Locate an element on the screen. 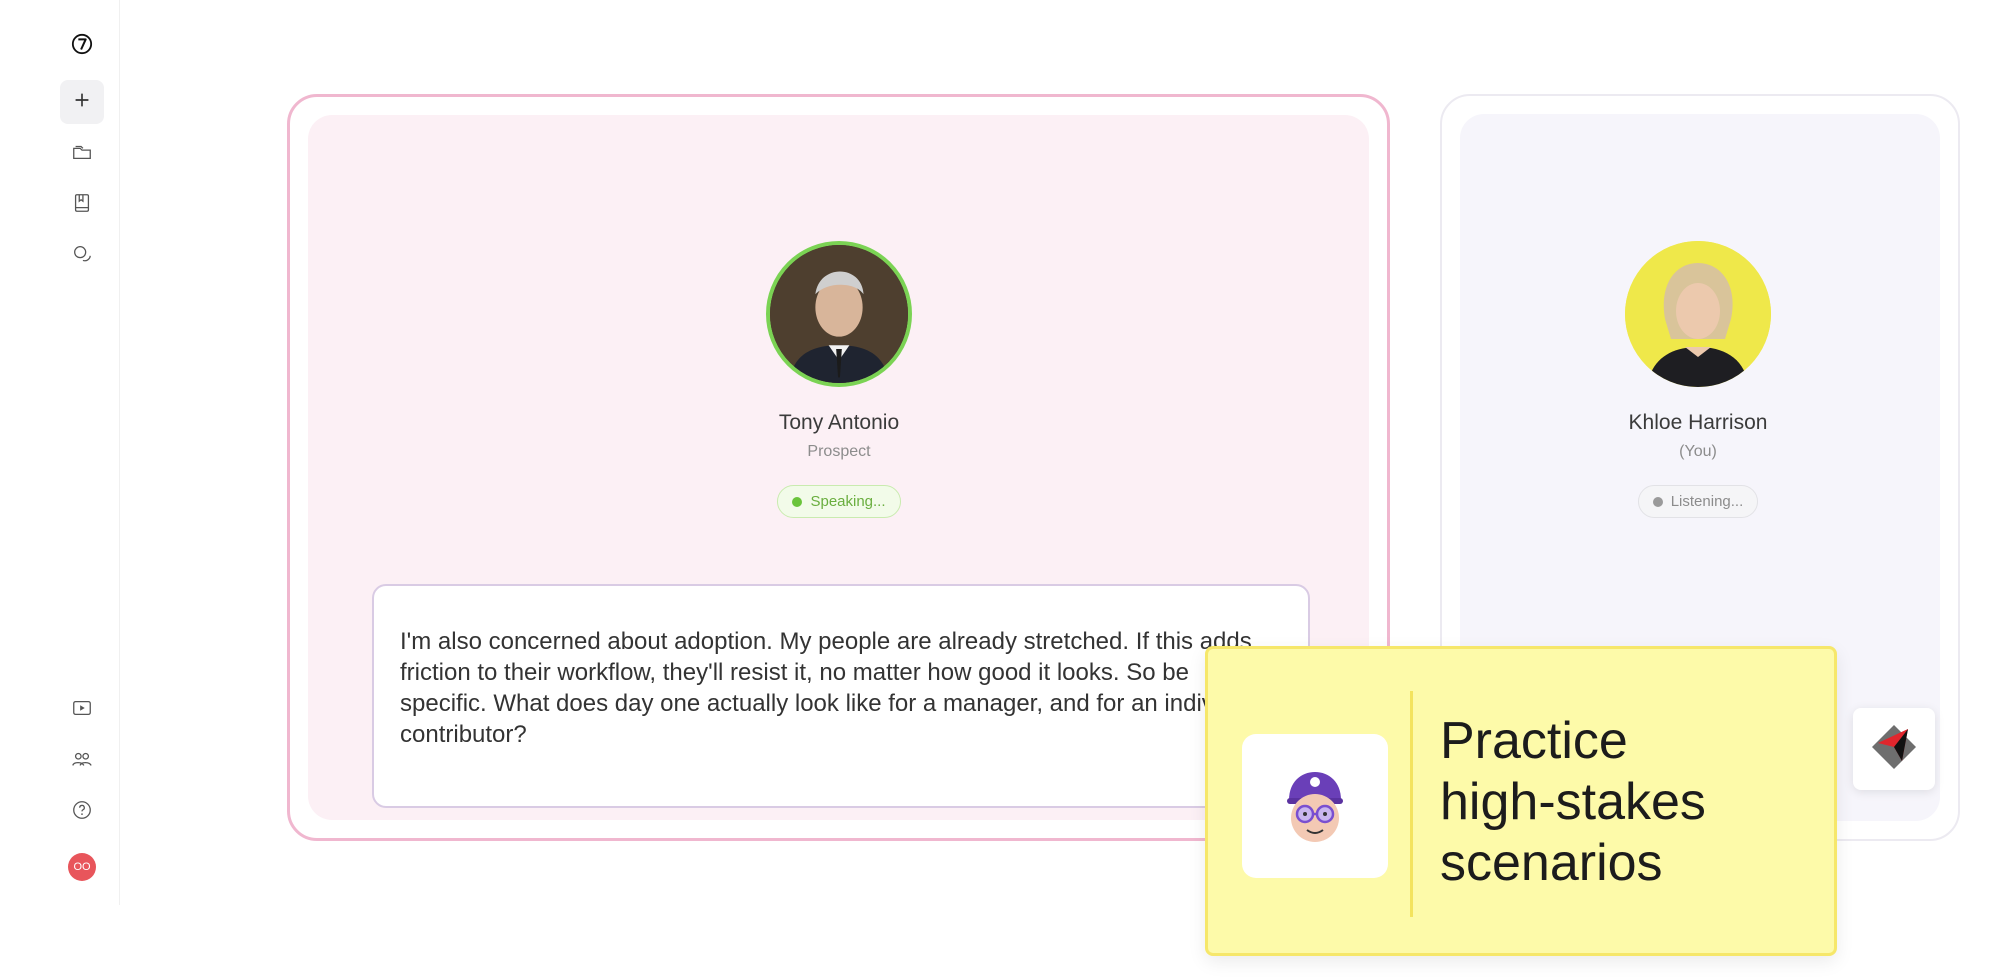 The width and height of the screenshot is (1999, 980). help-button is located at coordinates (82, 812).